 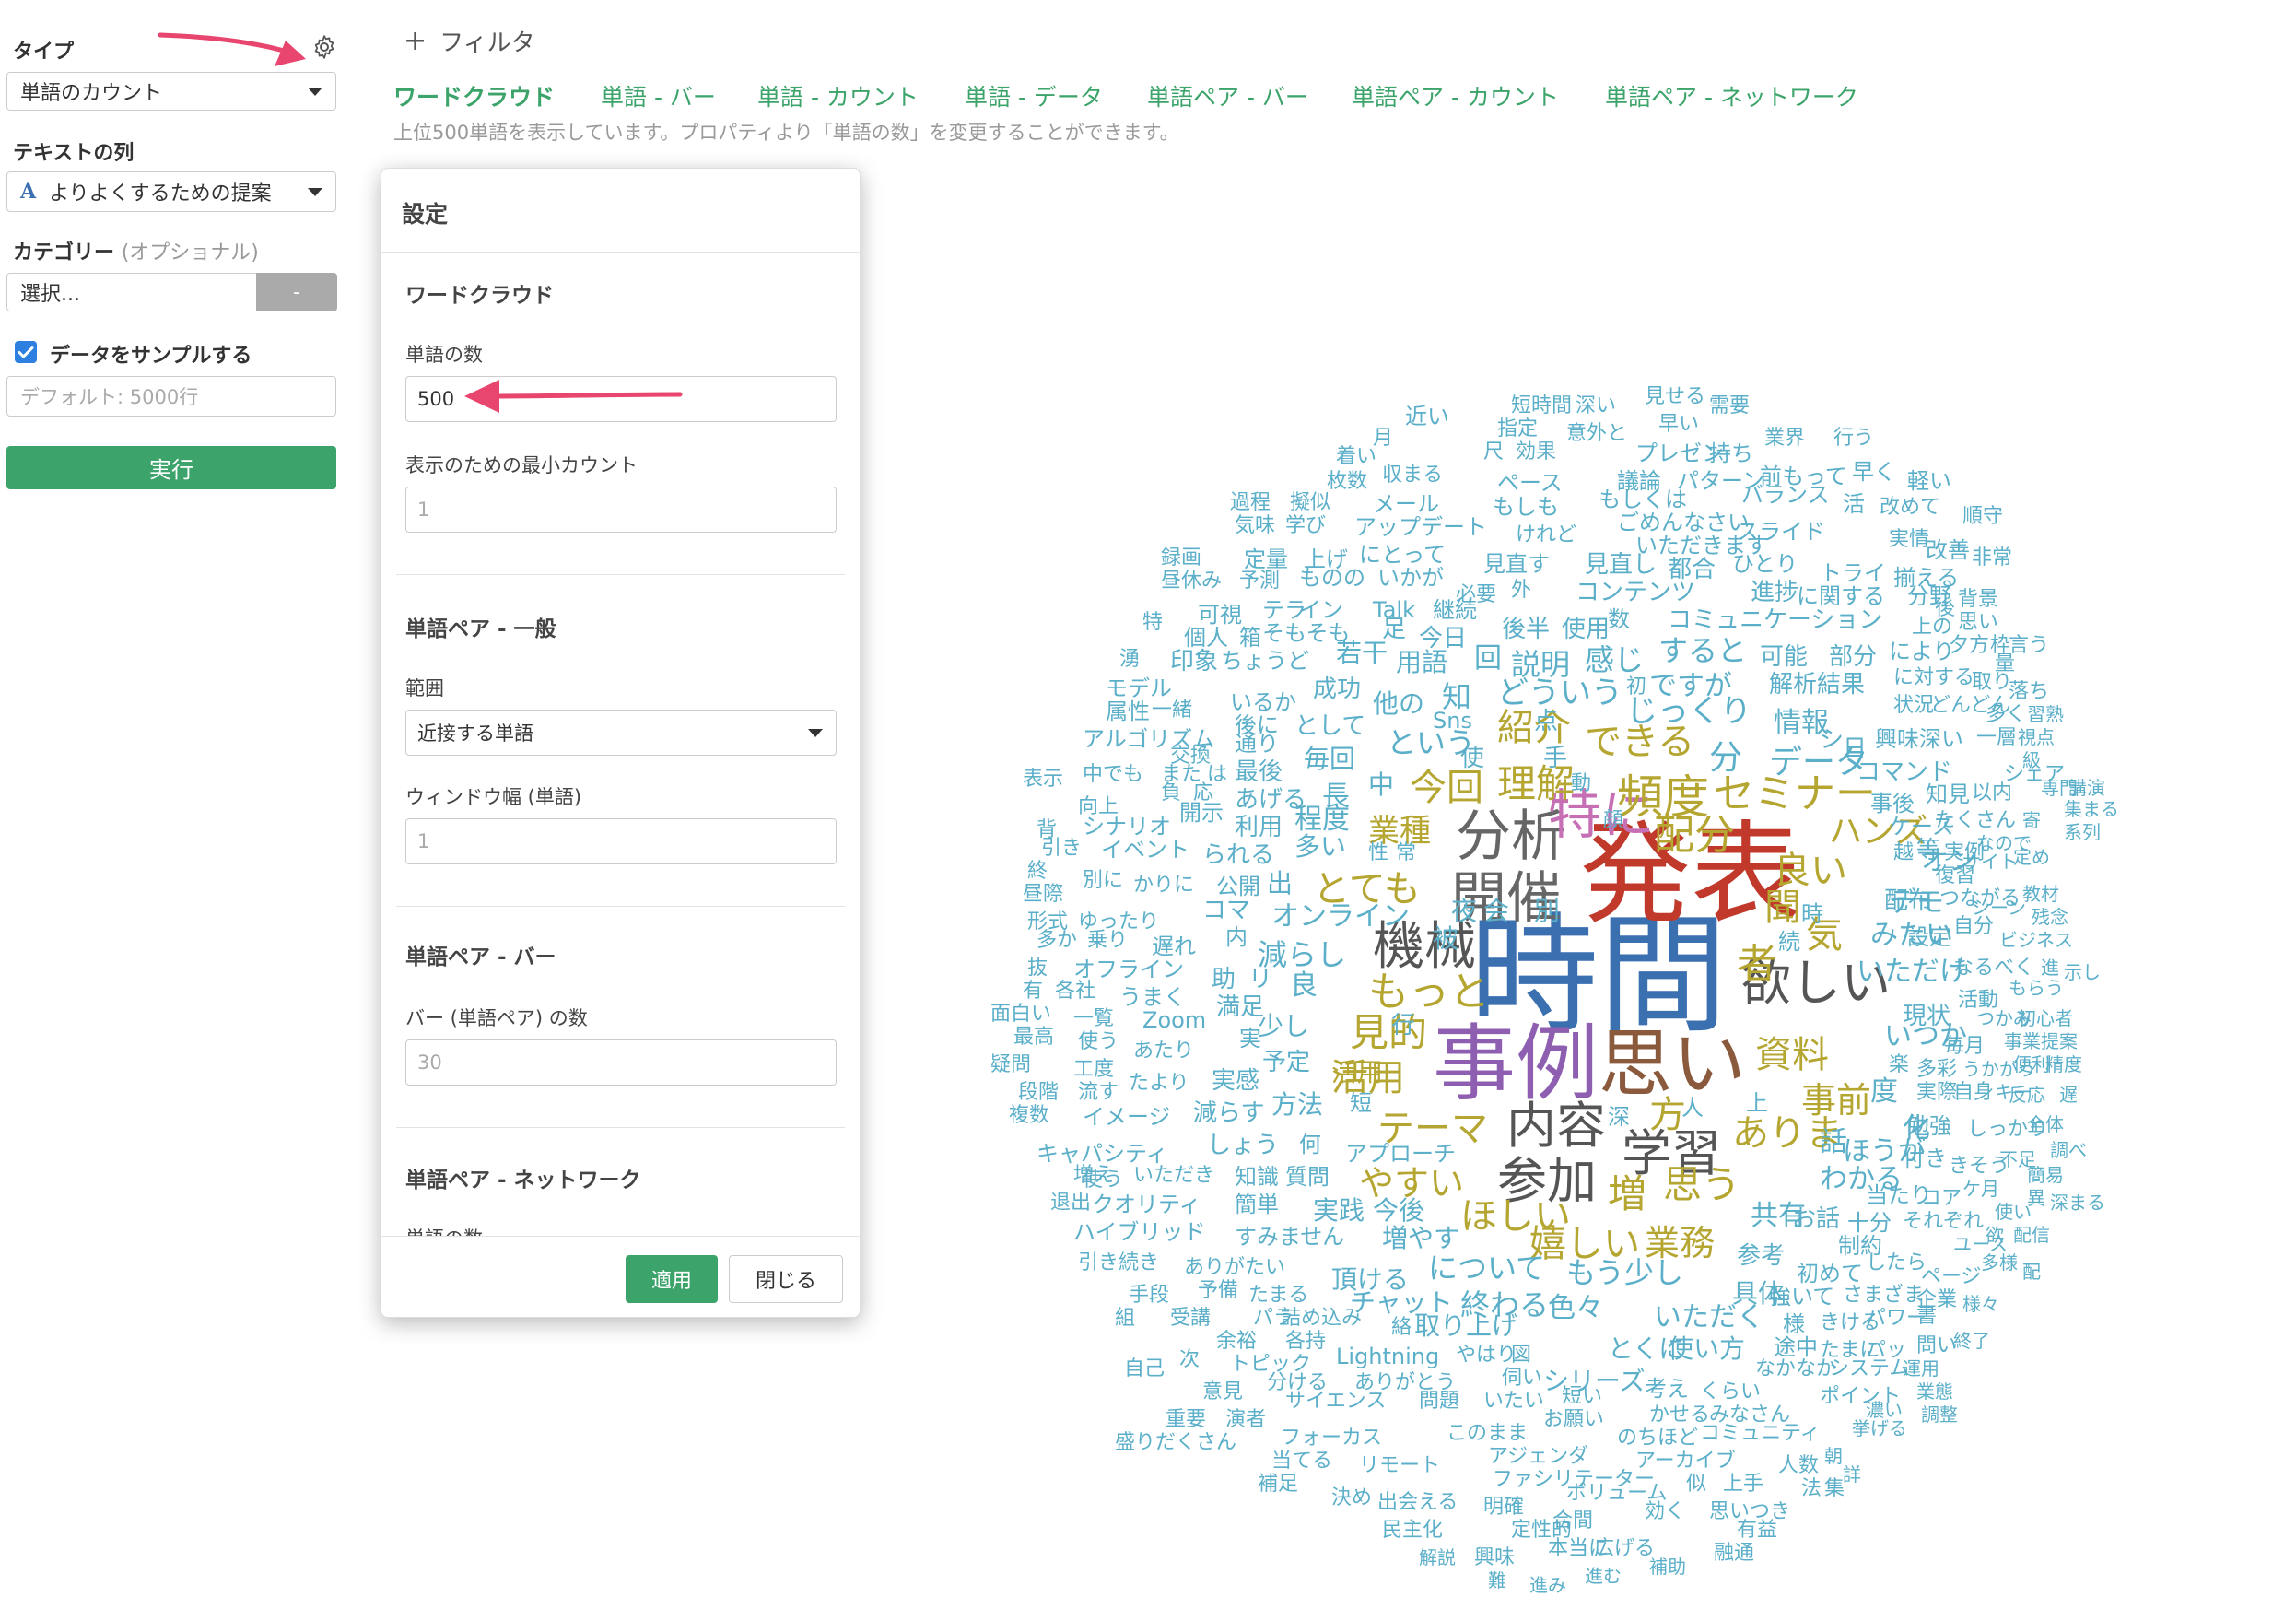 What do you see at coordinates (1948, 550) in the screenshot?
I see `cloud-word: 改善` at bounding box center [1948, 550].